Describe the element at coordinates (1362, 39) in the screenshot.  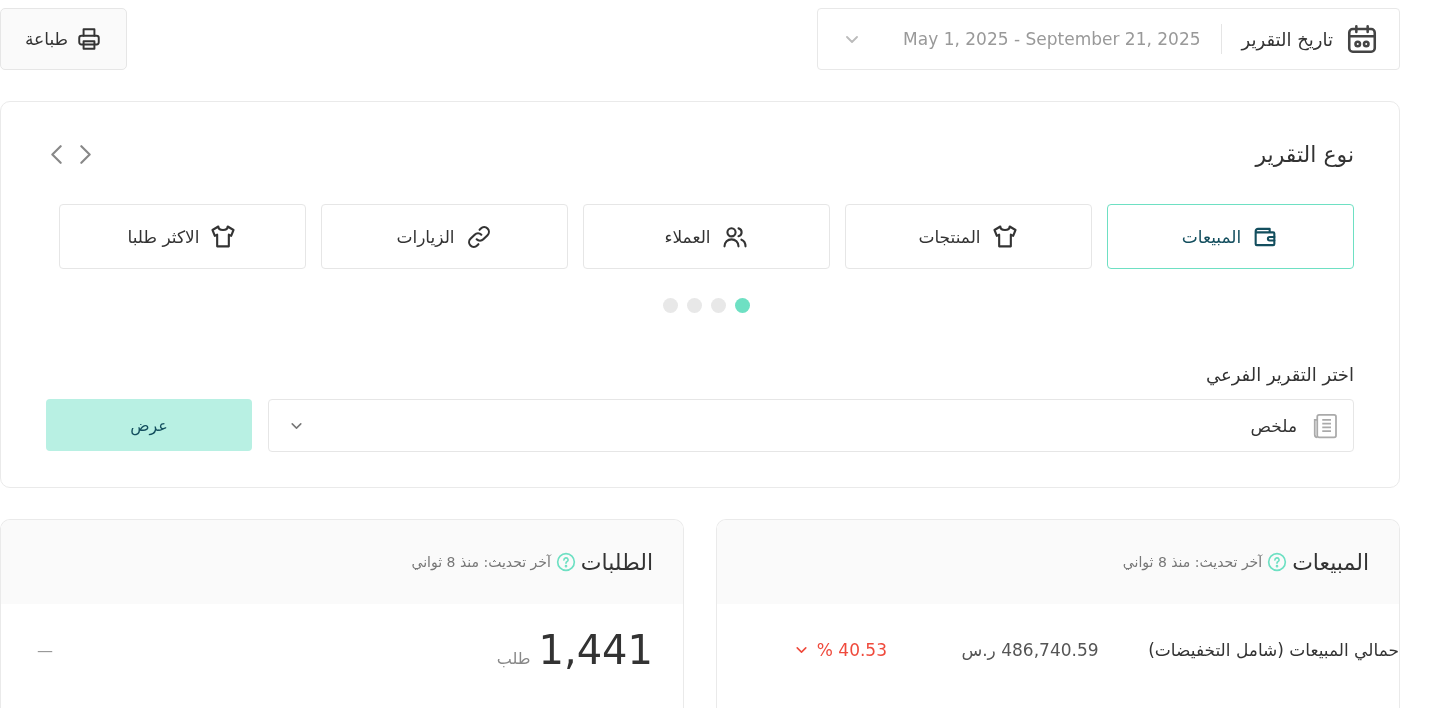
I see `calendar-icon` at that location.